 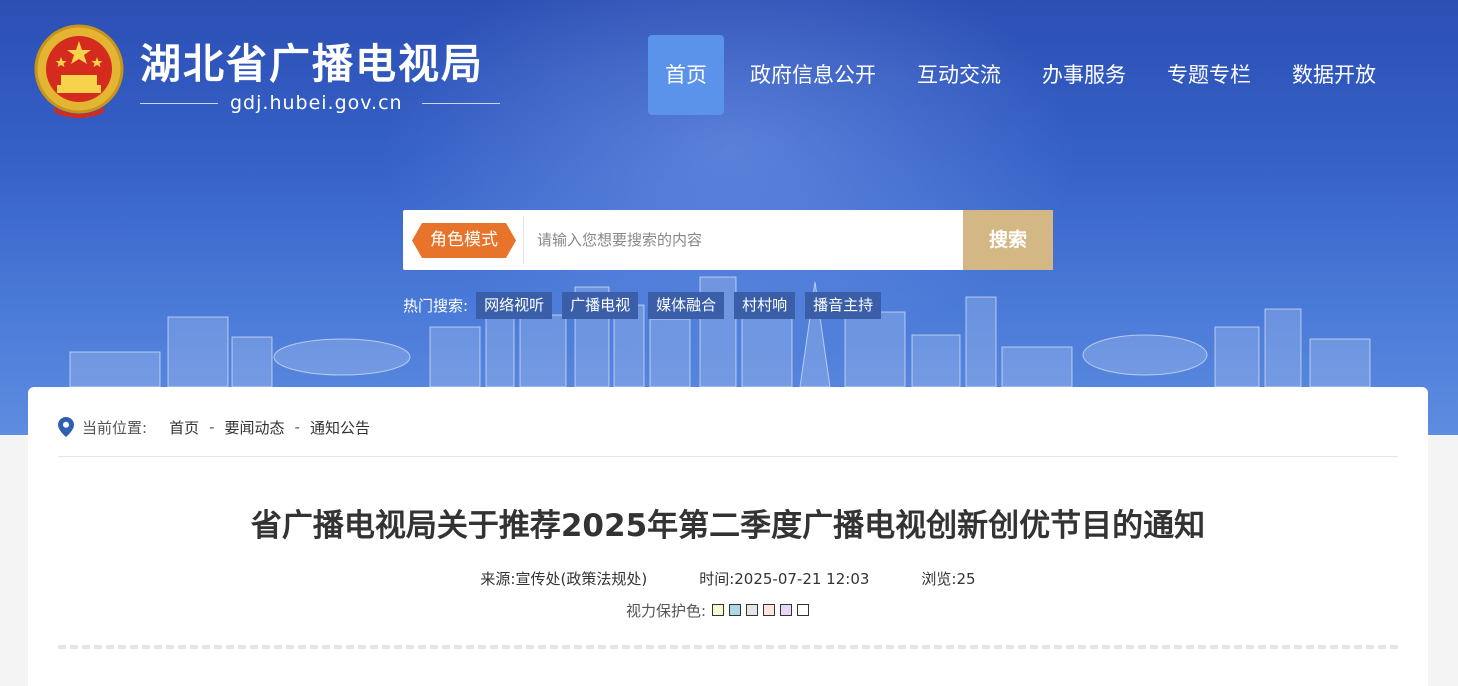 I want to click on nav-item-interaction: 互动交流, so click(x=959, y=75).